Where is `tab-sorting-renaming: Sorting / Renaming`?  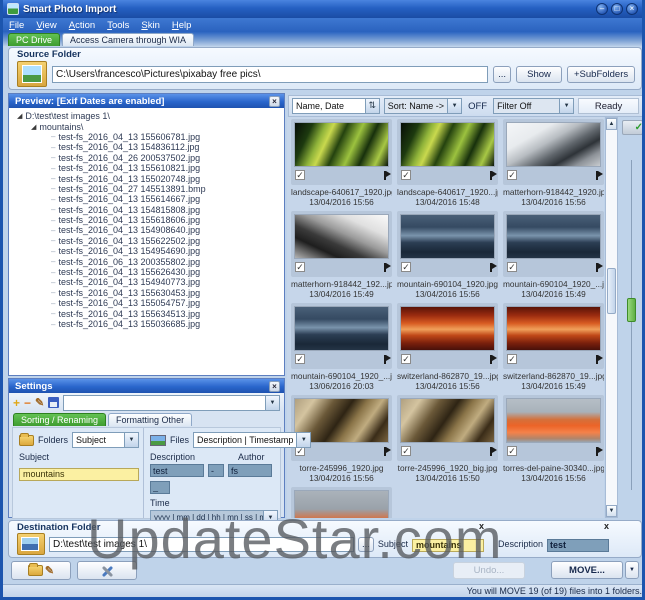 tab-sorting-renaming: Sorting / Renaming is located at coordinates (60, 419).